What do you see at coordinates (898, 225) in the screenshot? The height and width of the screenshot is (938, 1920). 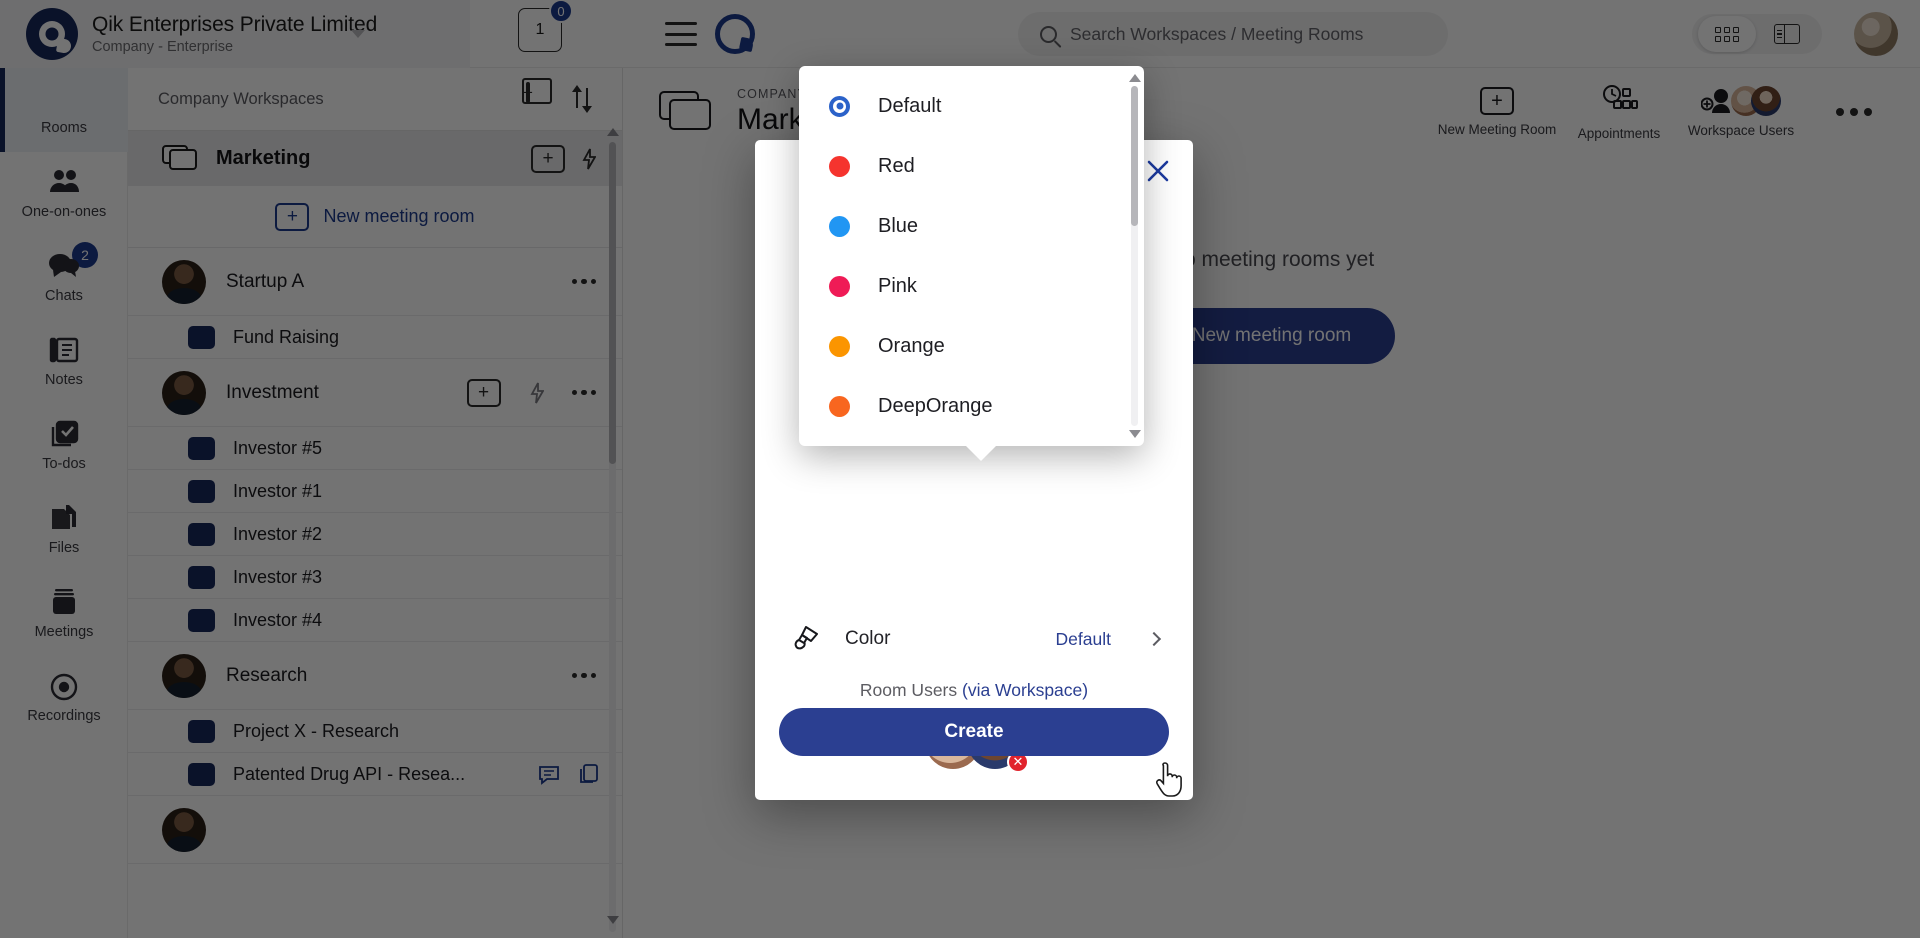 I see `color-option-label: Blue` at bounding box center [898, 225].